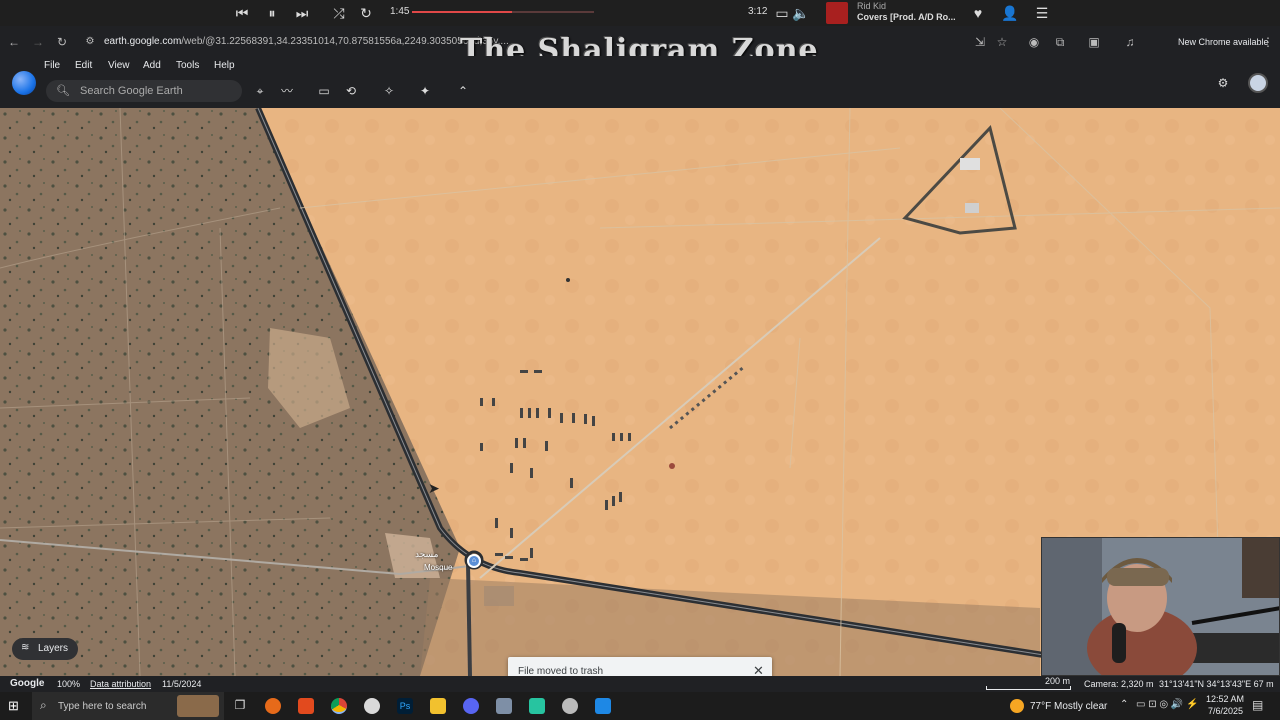 The height and width of the screenshot is (720, 1280). I want to click on tab-search-icon: ▣, so click(1094, 42).